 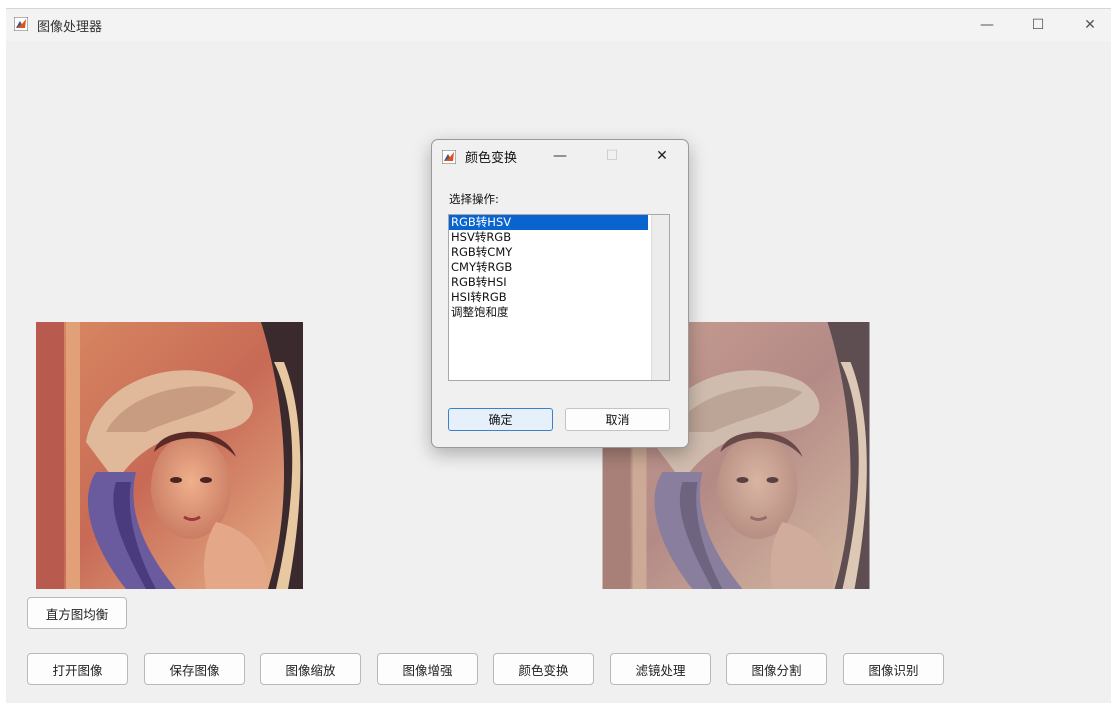 What do you see at coordinates (660, 669) in the screenshot?
I see `filter-button: 滤镜处理` at bounding box center [660, 669].